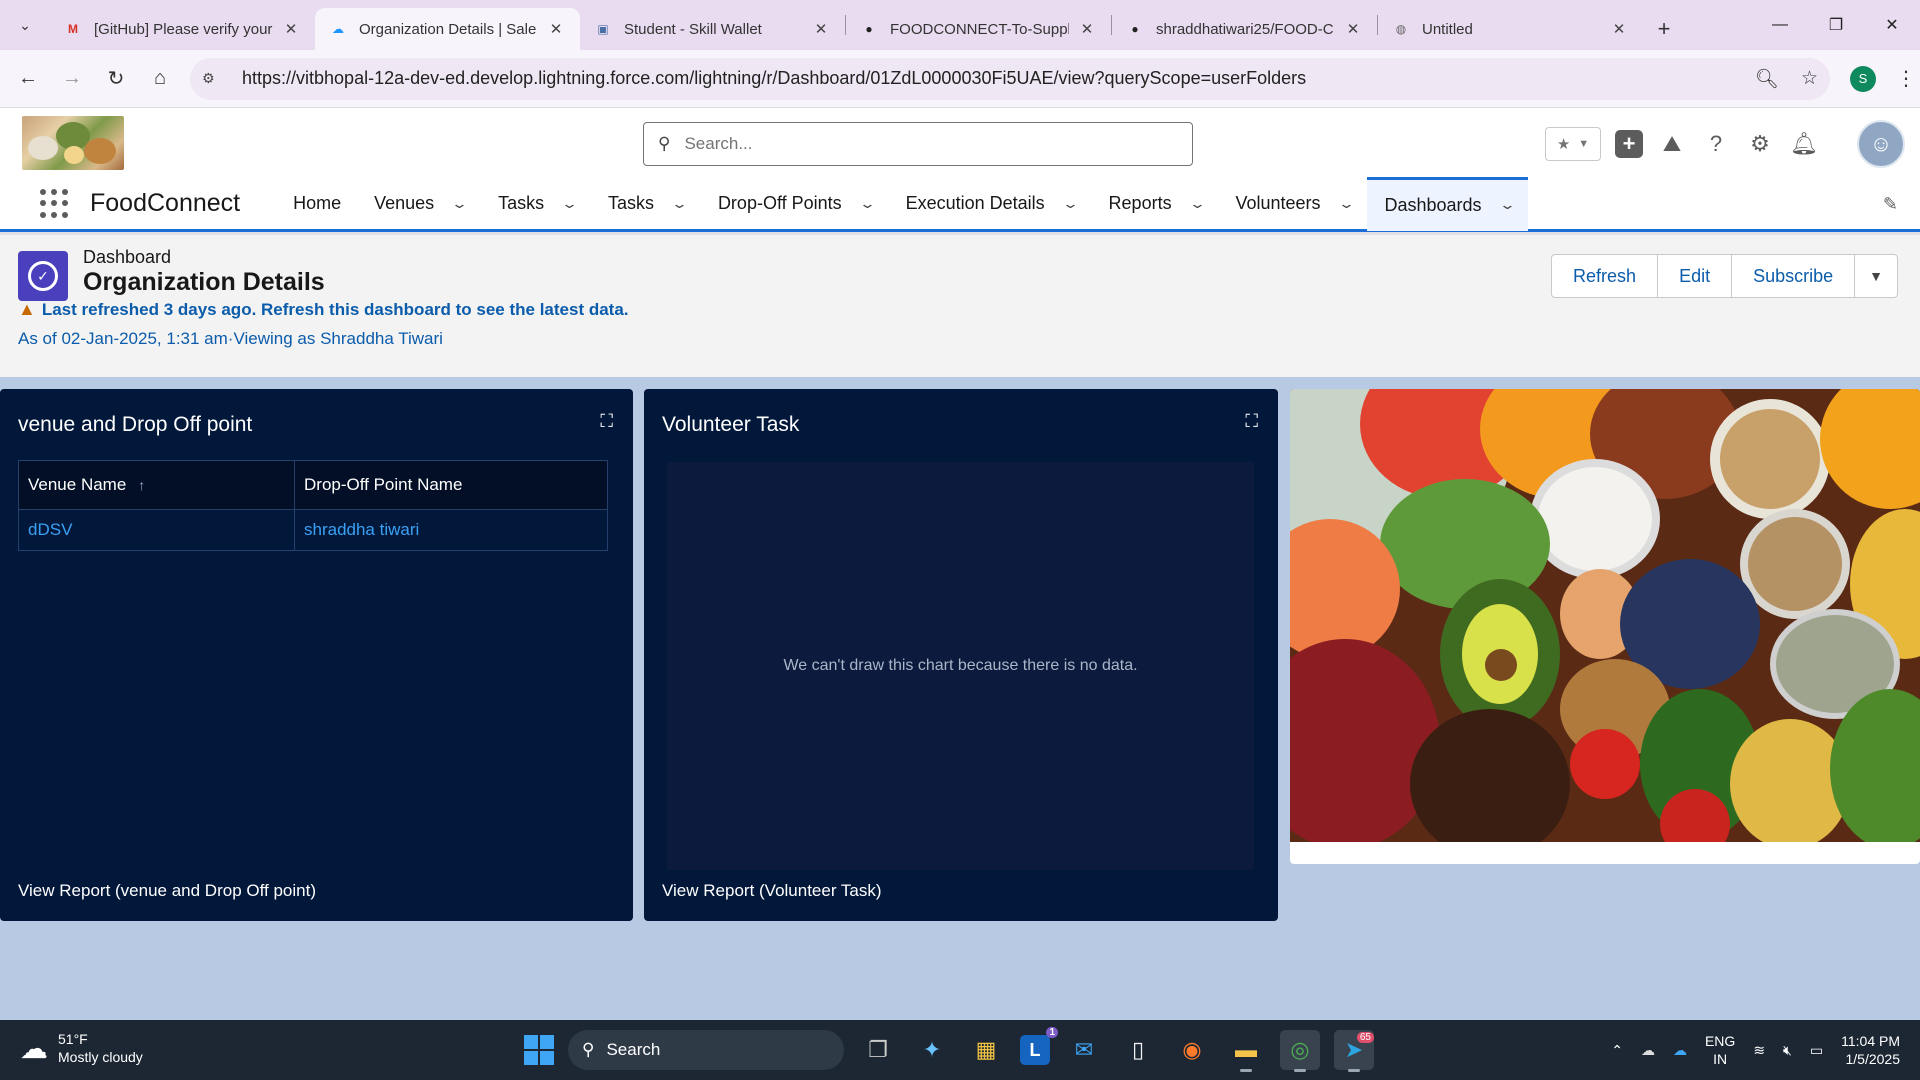 The height and width of the screenshot is (1080, 1920). Describe the element at coordinates (878, 1050) in the screenshot. I see `task-view-icon: ❐` at that location.